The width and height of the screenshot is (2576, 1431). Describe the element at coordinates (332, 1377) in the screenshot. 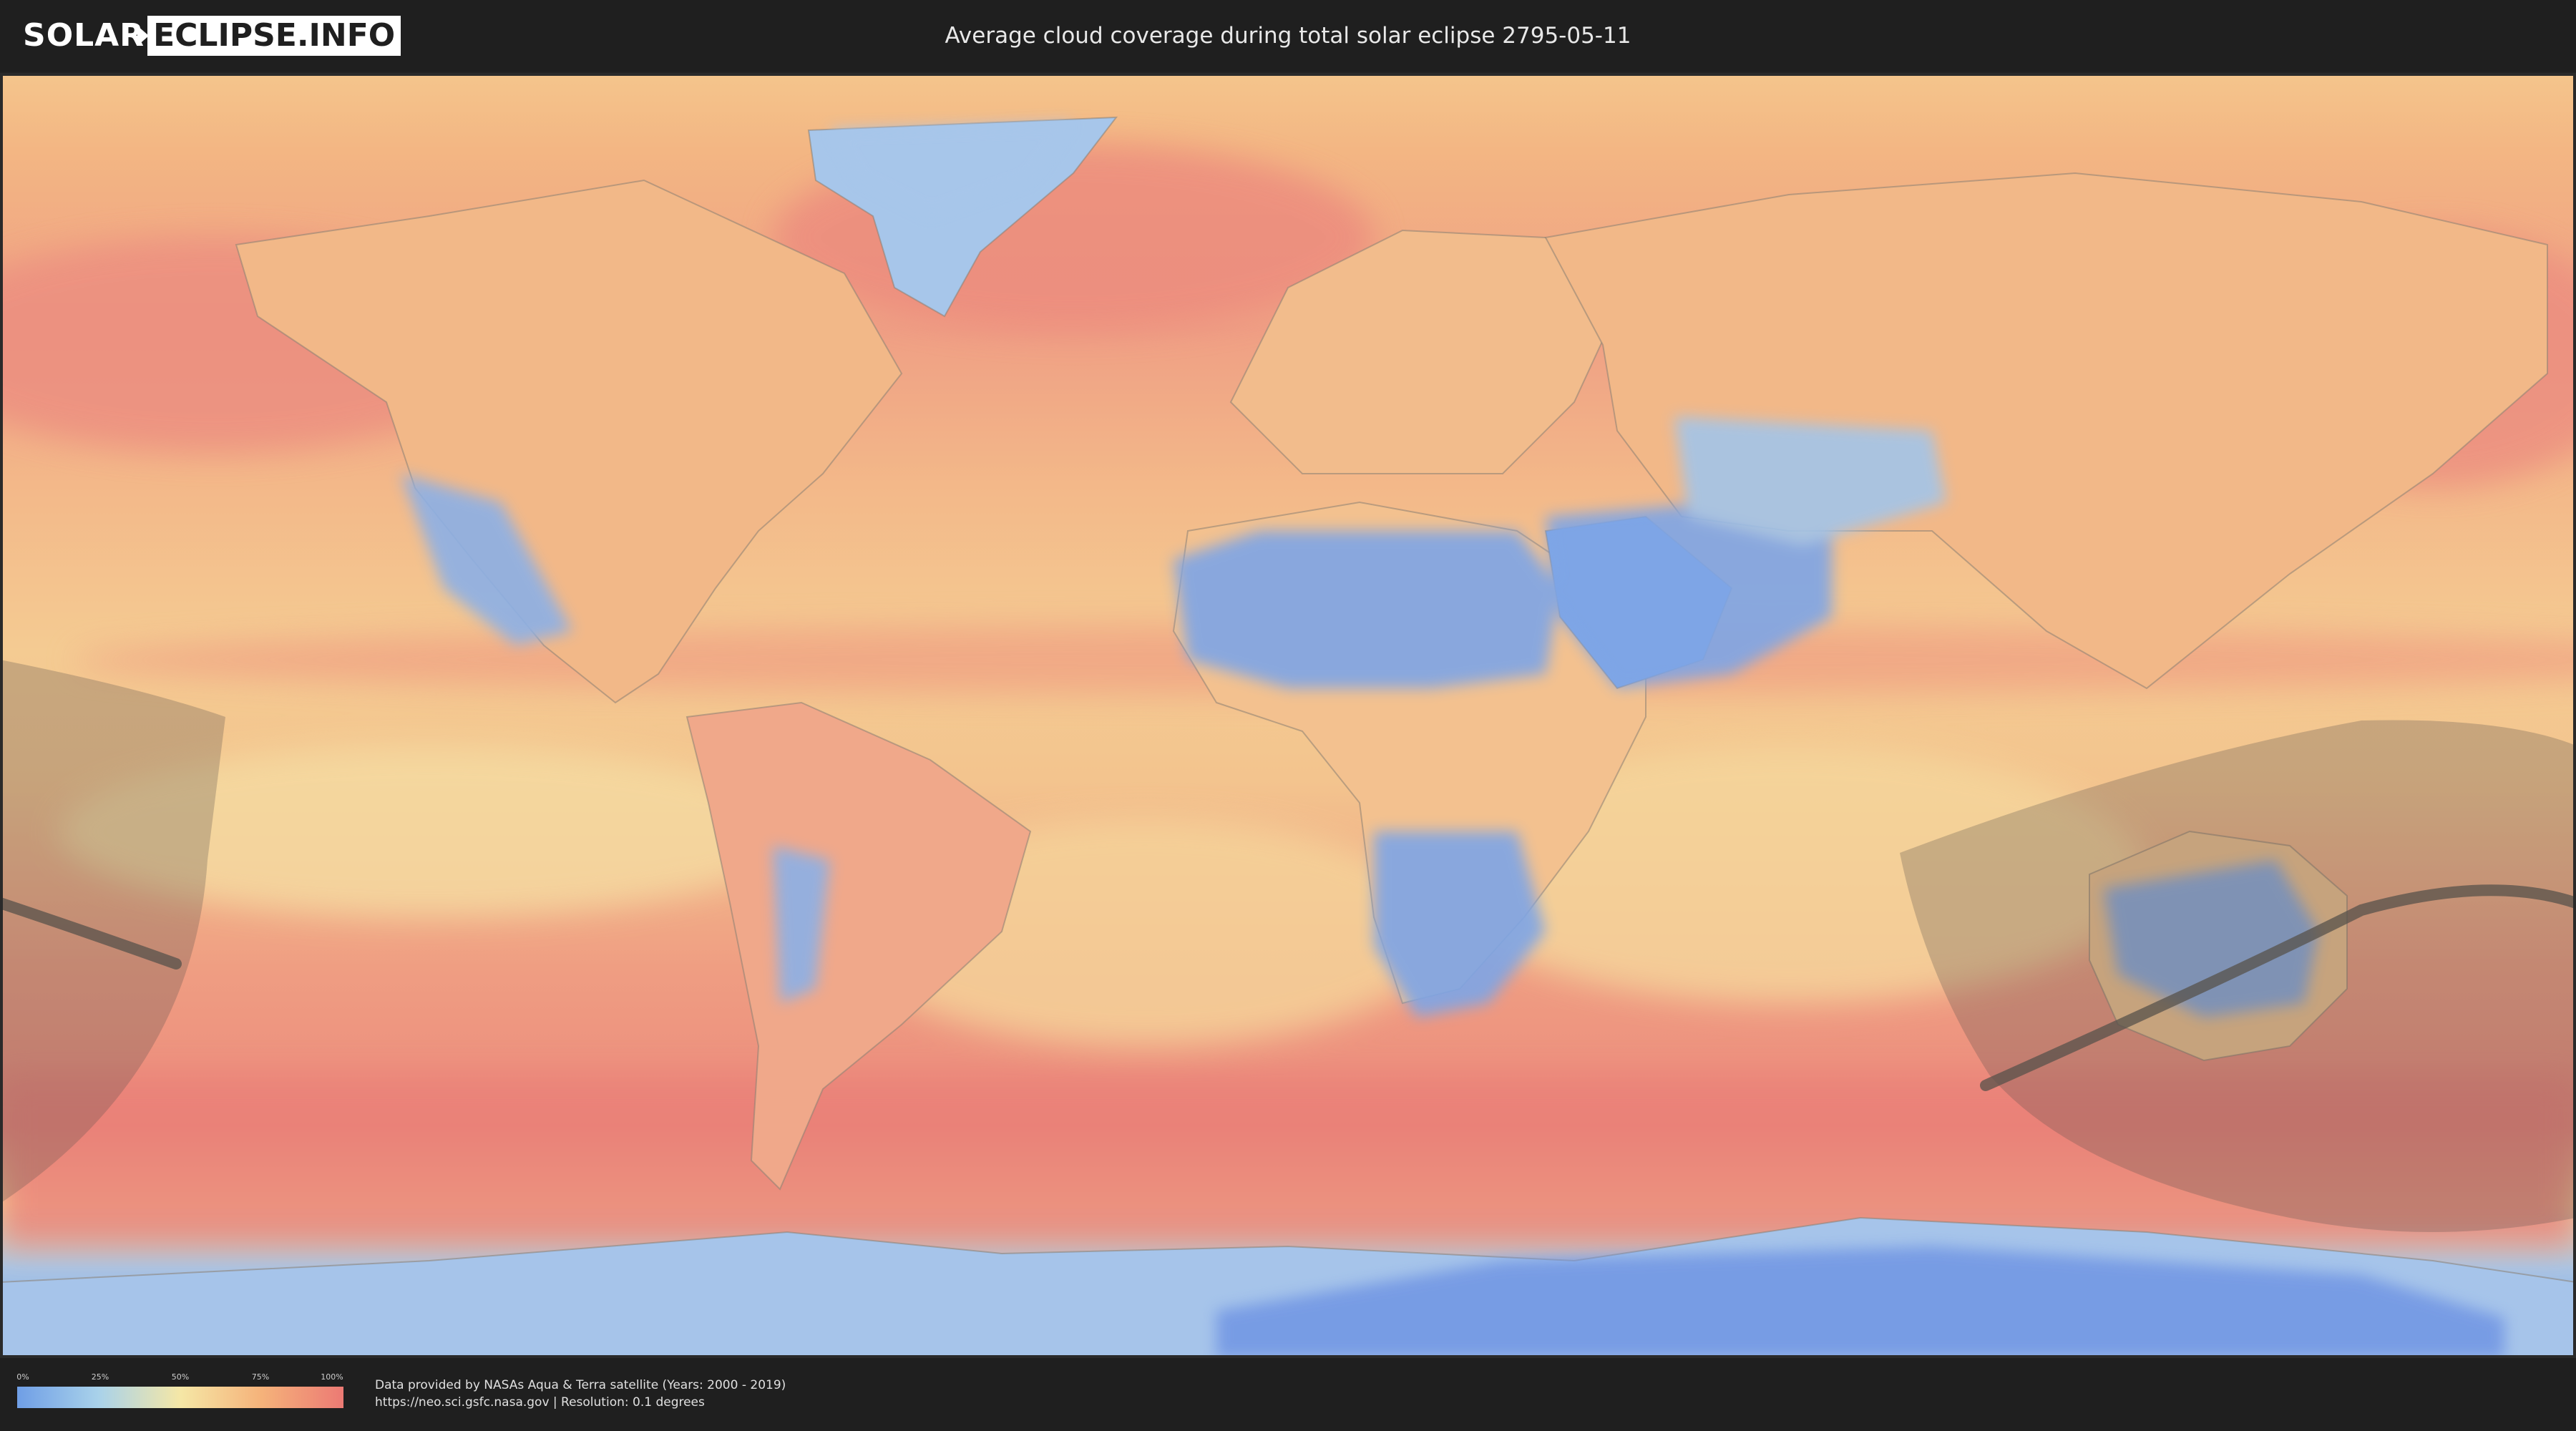

I see `legend-tick-100: 100%` at that location.